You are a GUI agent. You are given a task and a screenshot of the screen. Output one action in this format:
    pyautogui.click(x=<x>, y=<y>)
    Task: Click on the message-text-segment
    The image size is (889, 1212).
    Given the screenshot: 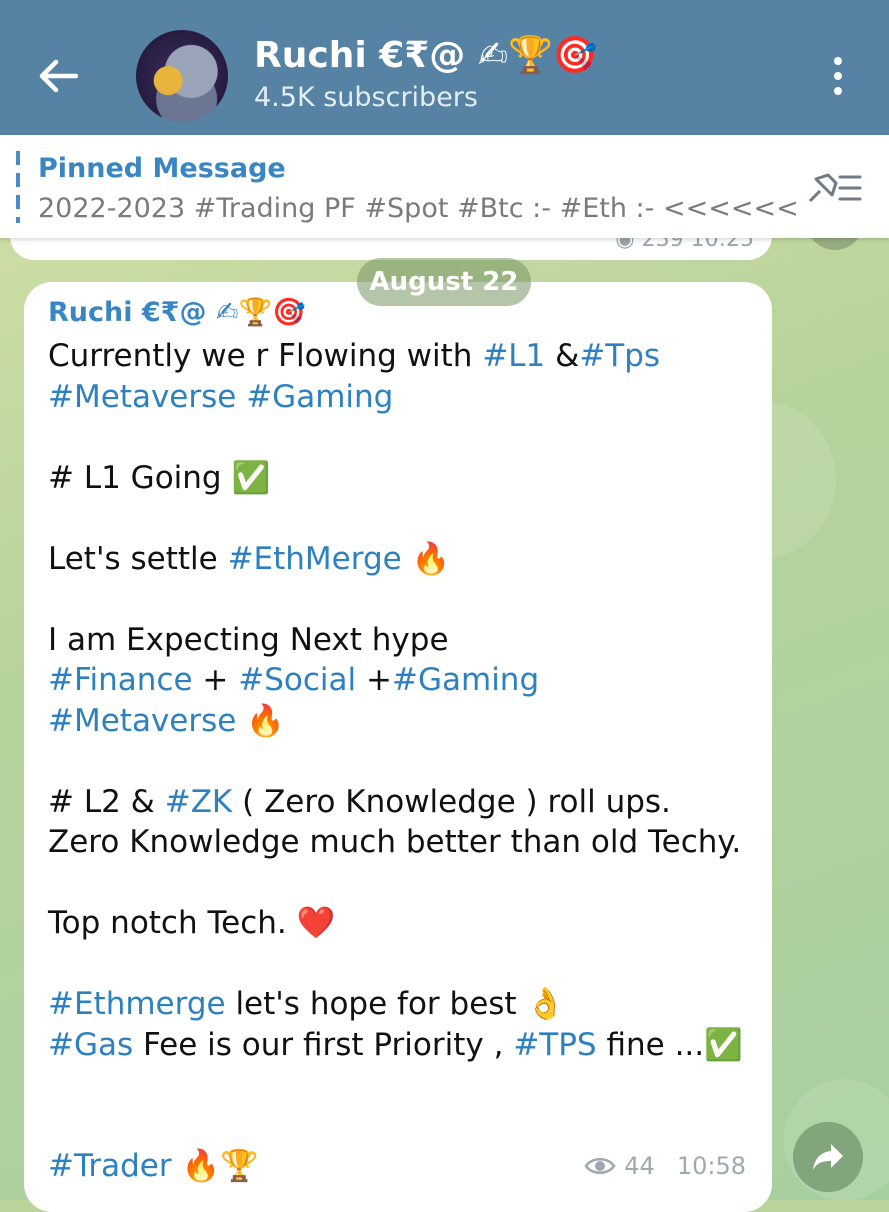 What is the action you would take?
    pyautogui.click(x=241, y=397)
    